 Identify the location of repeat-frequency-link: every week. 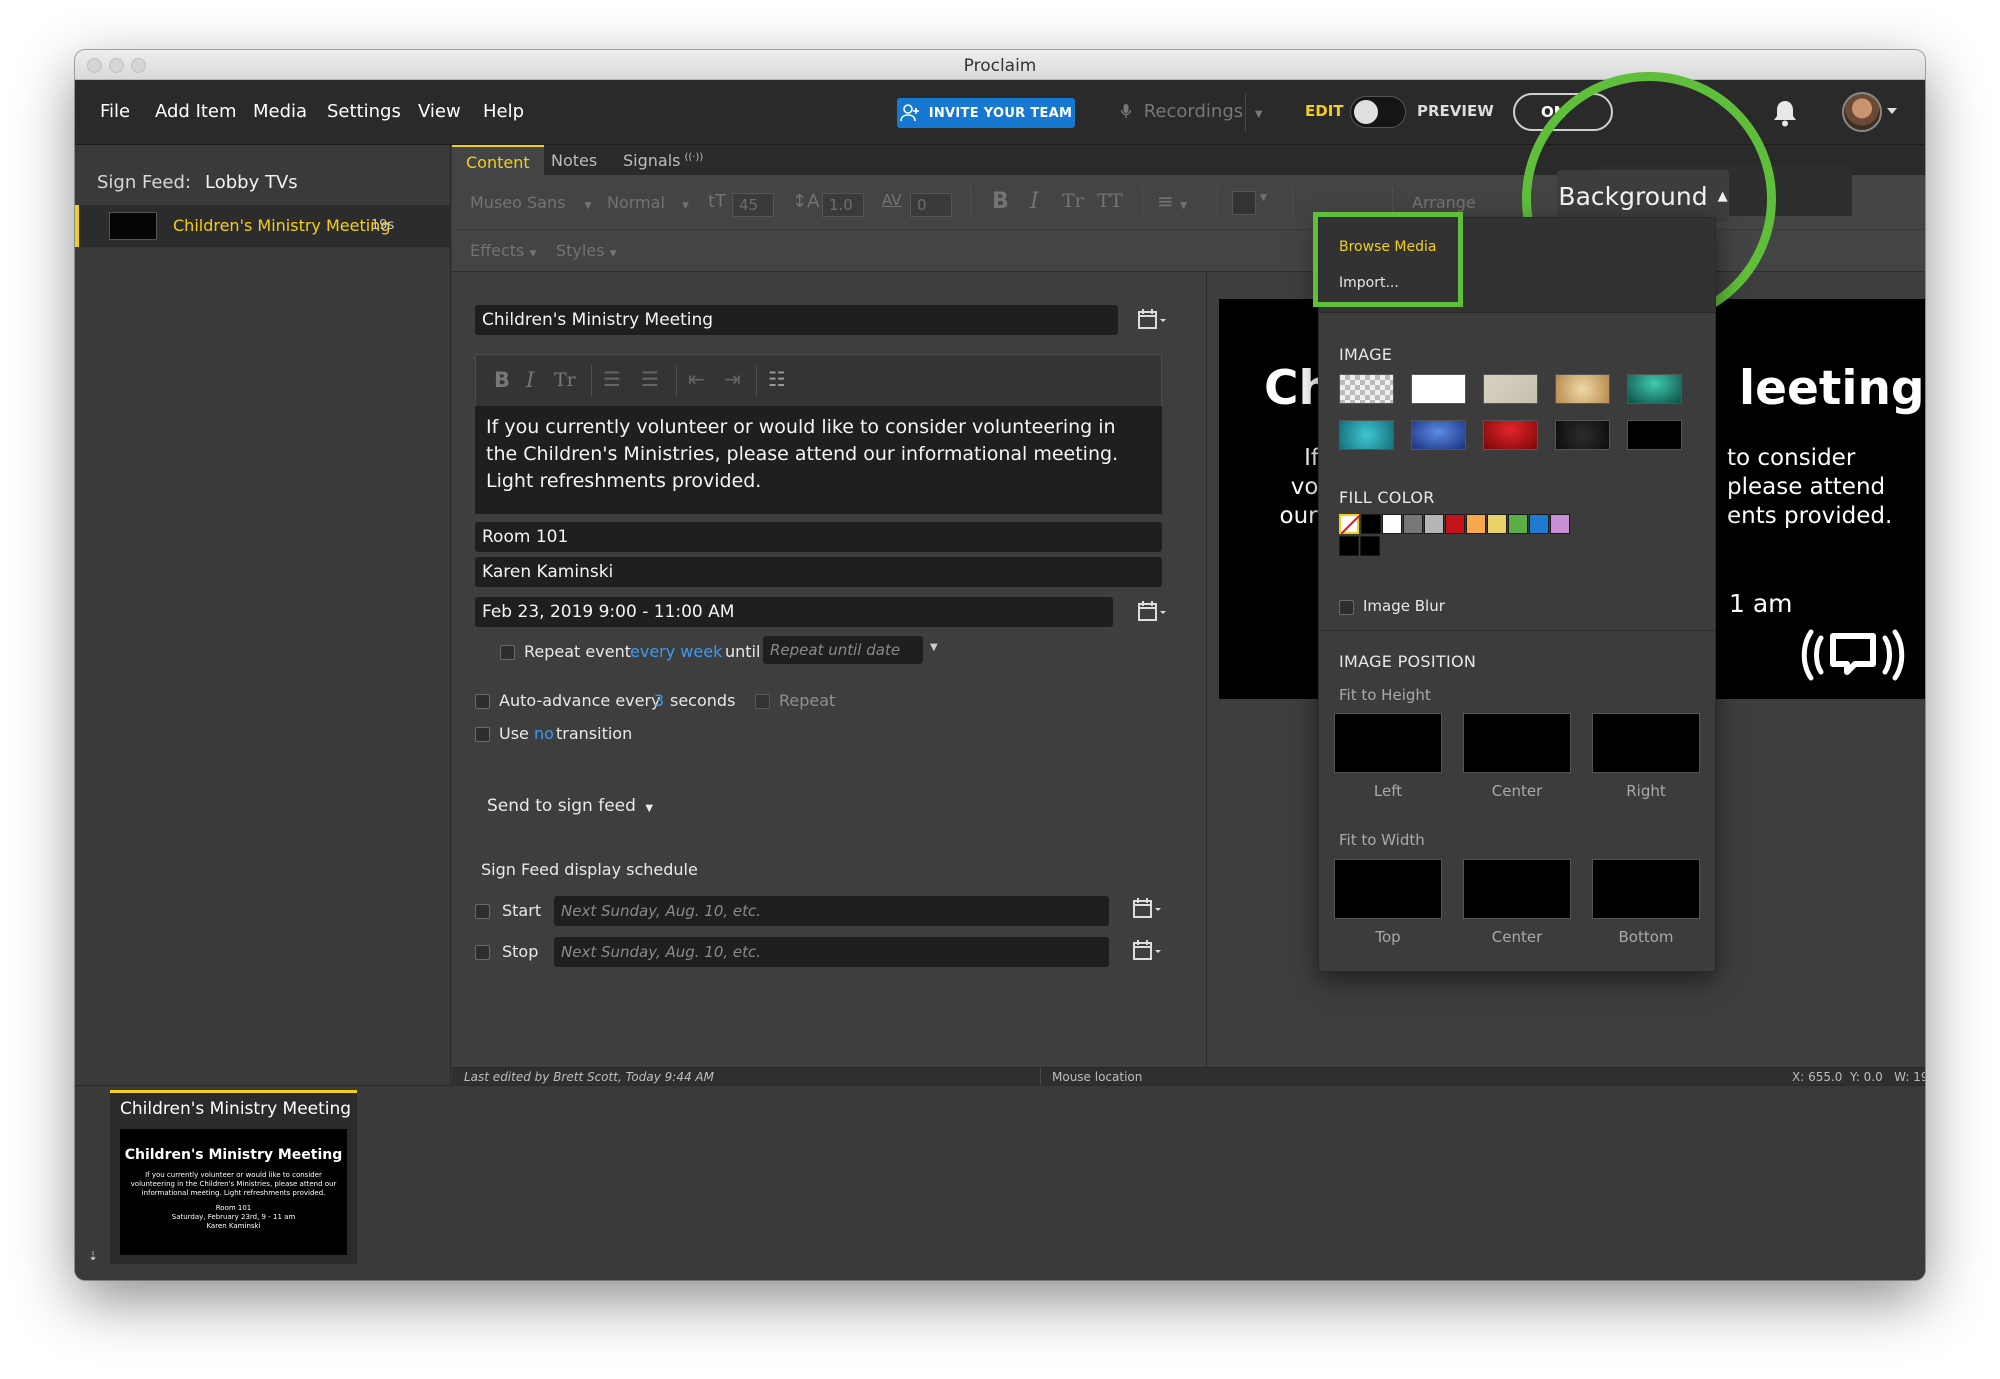
(676, 651).